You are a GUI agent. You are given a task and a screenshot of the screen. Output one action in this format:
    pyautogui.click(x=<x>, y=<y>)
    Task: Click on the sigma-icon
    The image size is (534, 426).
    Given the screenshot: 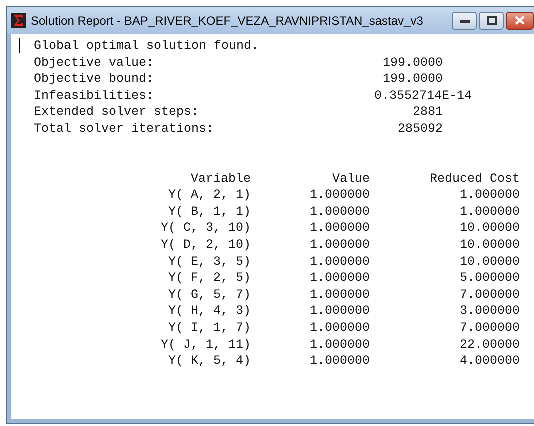 What is the action you would take?
    pyautogui.click(x=18, y=20)
    